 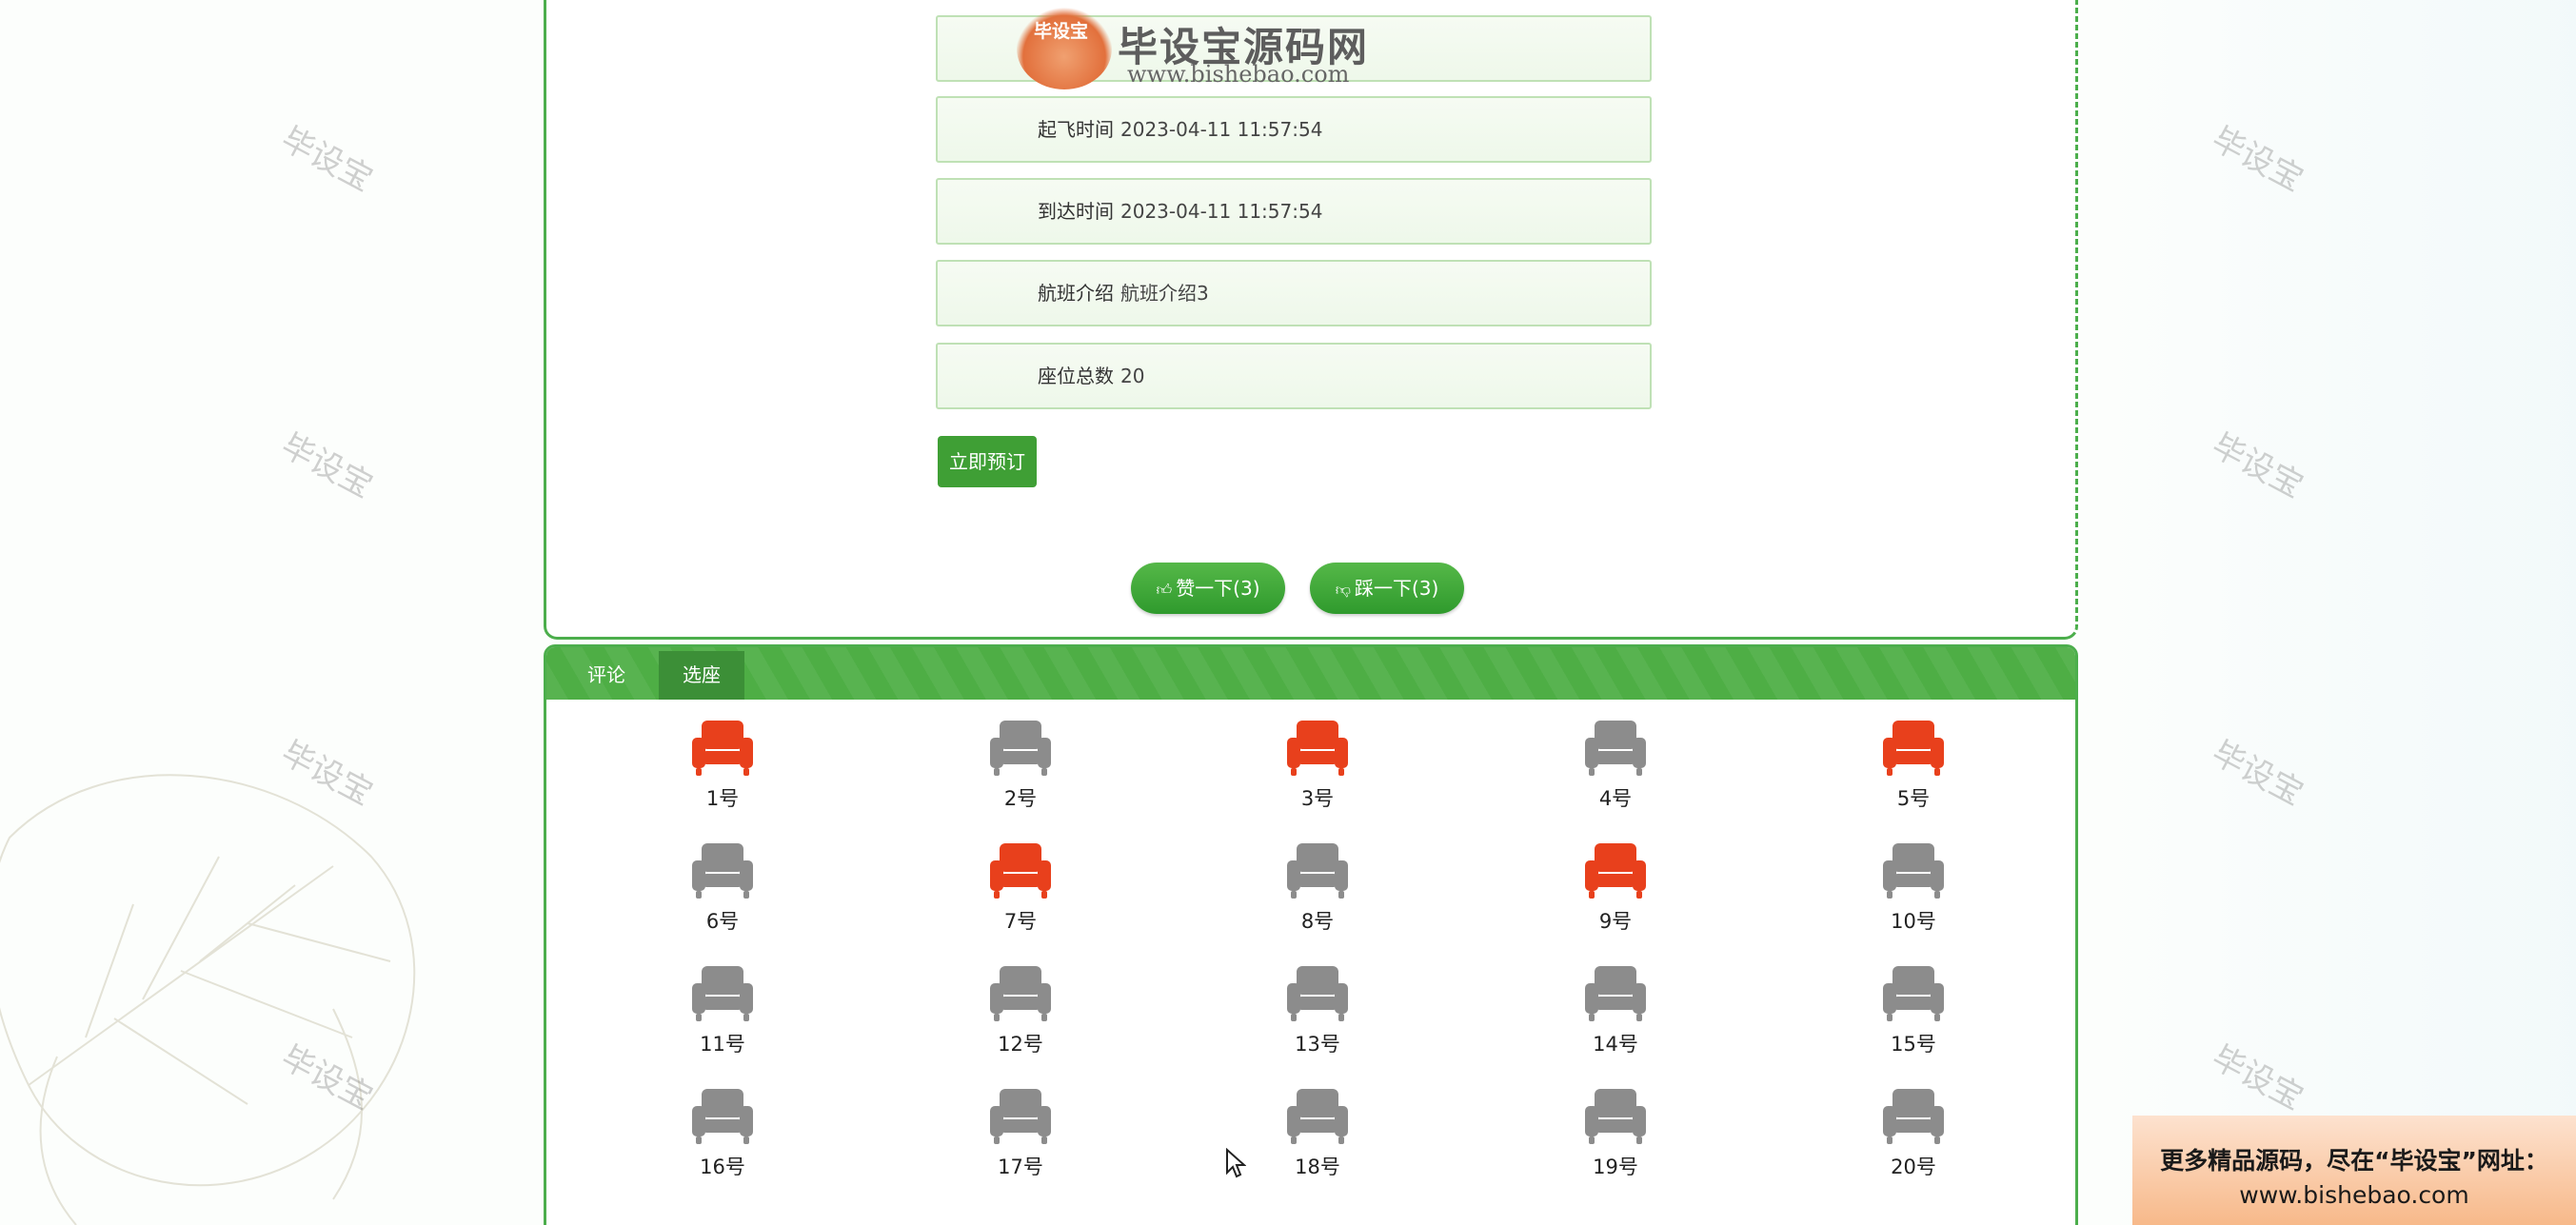 I want to click on dislike-button: 👎︎ 踩一下(3), so click(x=1387, y=588).